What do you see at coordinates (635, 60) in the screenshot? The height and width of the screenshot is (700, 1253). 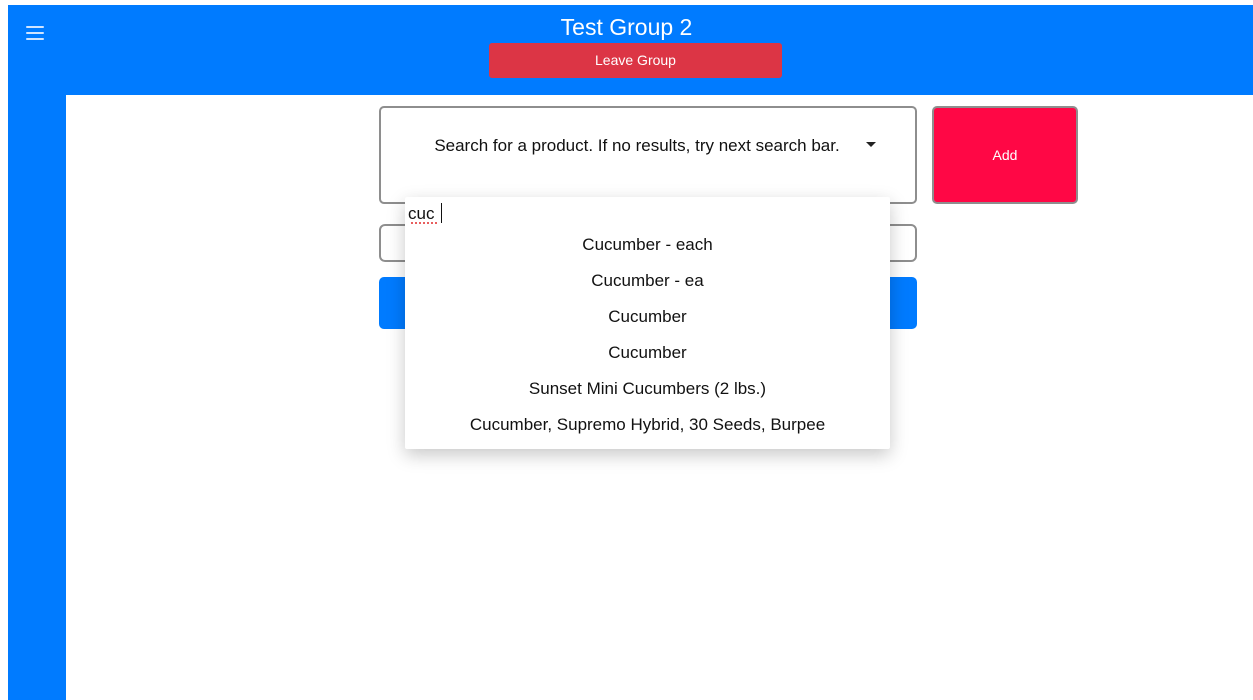 I see `leave-group-button: Leave Group` at bounding box center [635, 60].